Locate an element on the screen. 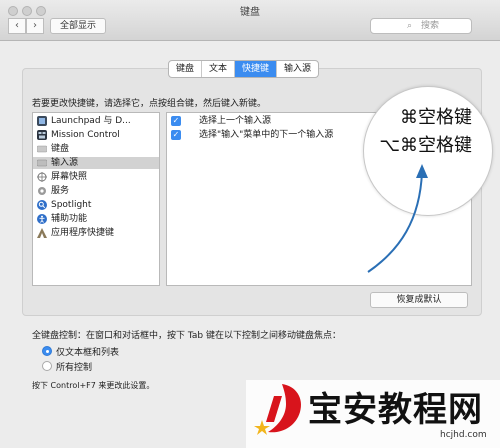  category-label: 屏幕快照 is located at coordinates (69, 177).